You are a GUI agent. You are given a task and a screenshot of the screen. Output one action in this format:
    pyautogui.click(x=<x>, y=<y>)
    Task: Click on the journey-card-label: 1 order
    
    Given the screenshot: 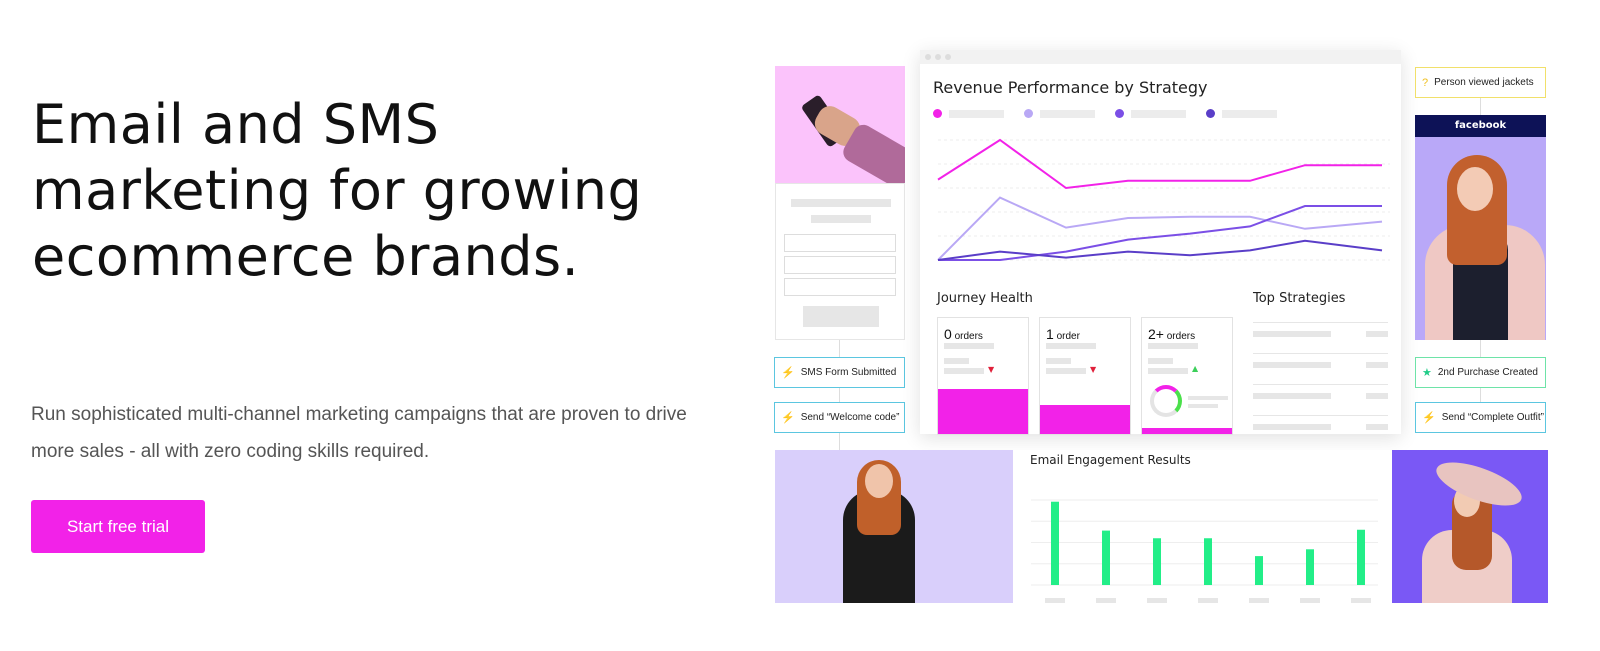 What is the action you would take?
    pyautogui.click(x=1063, y=334)
    